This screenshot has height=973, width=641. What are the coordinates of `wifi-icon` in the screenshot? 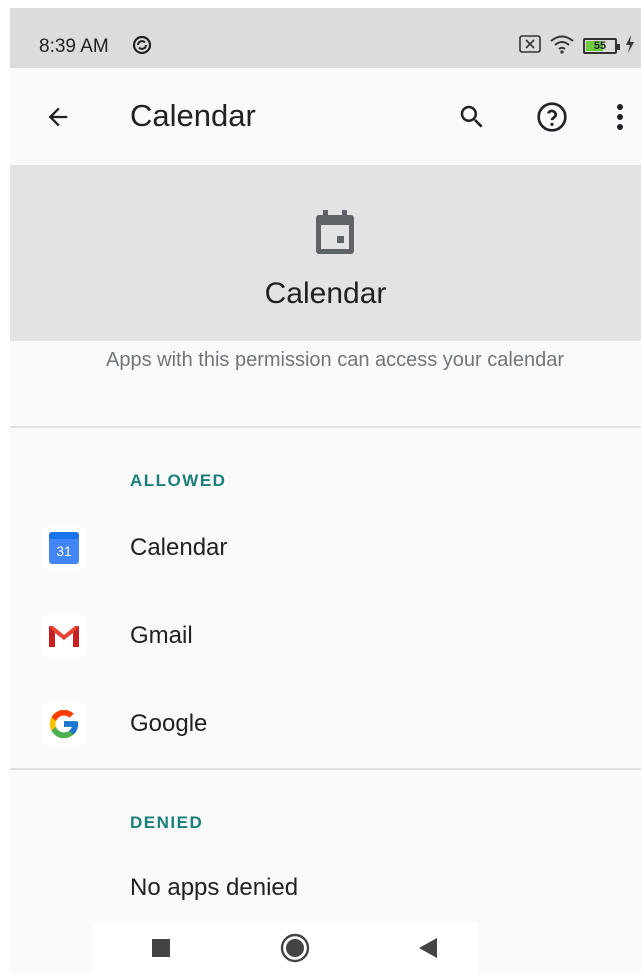 It's located at (562, 46).